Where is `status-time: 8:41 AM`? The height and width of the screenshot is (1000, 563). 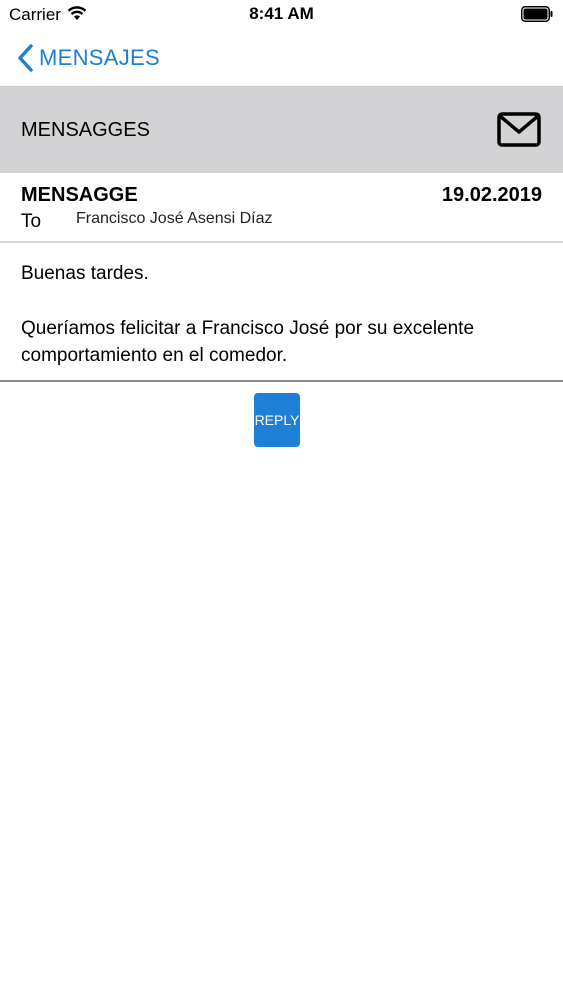 status-time: 8:41 AM is located at coordinates (281, 13).